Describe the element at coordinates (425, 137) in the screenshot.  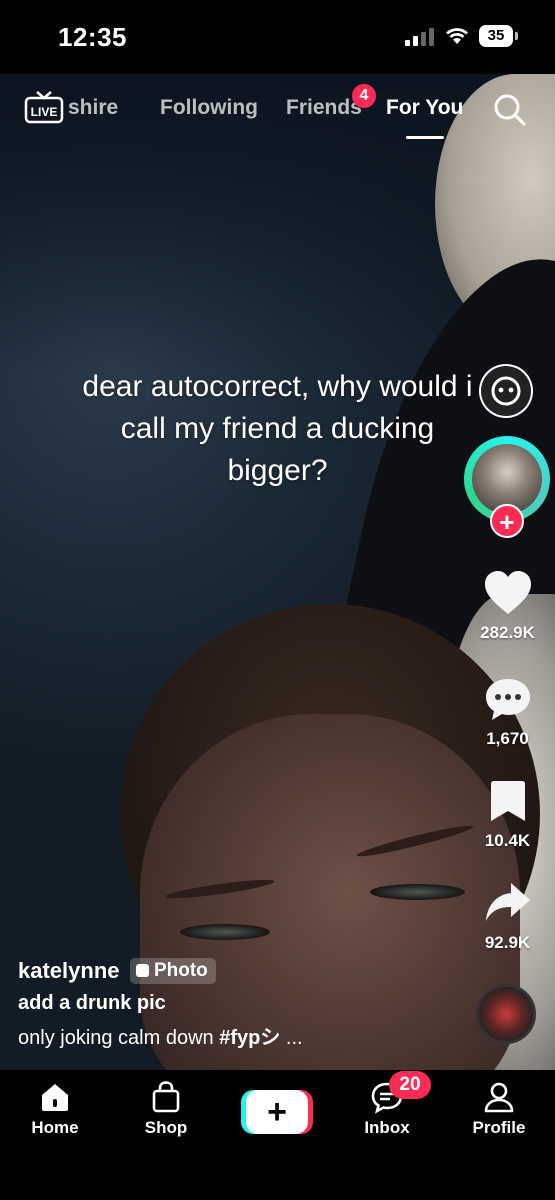
I see `active-tab-indicator` at that location.